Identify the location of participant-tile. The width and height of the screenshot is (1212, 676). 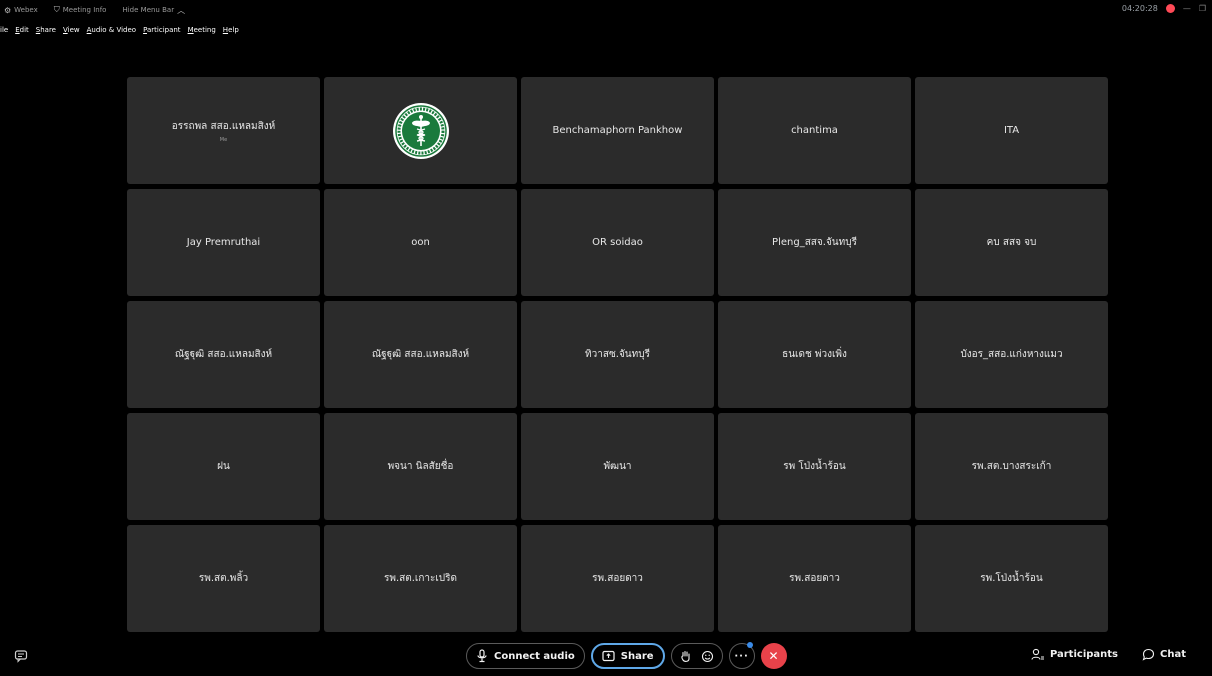
(420, 130).